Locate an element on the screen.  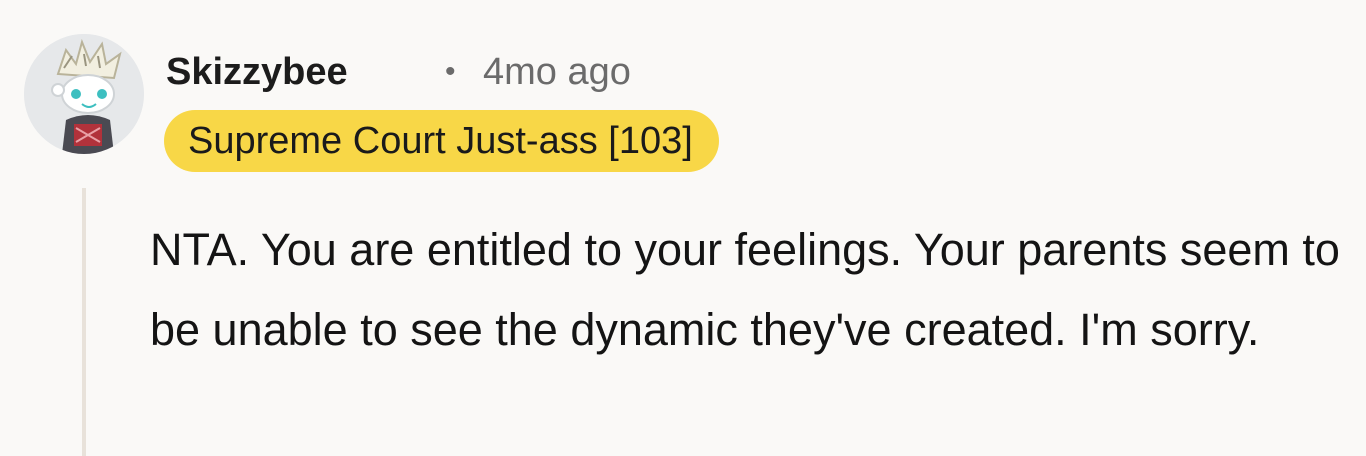
snoo-avatar-icon is located at coordinates (84, 94).